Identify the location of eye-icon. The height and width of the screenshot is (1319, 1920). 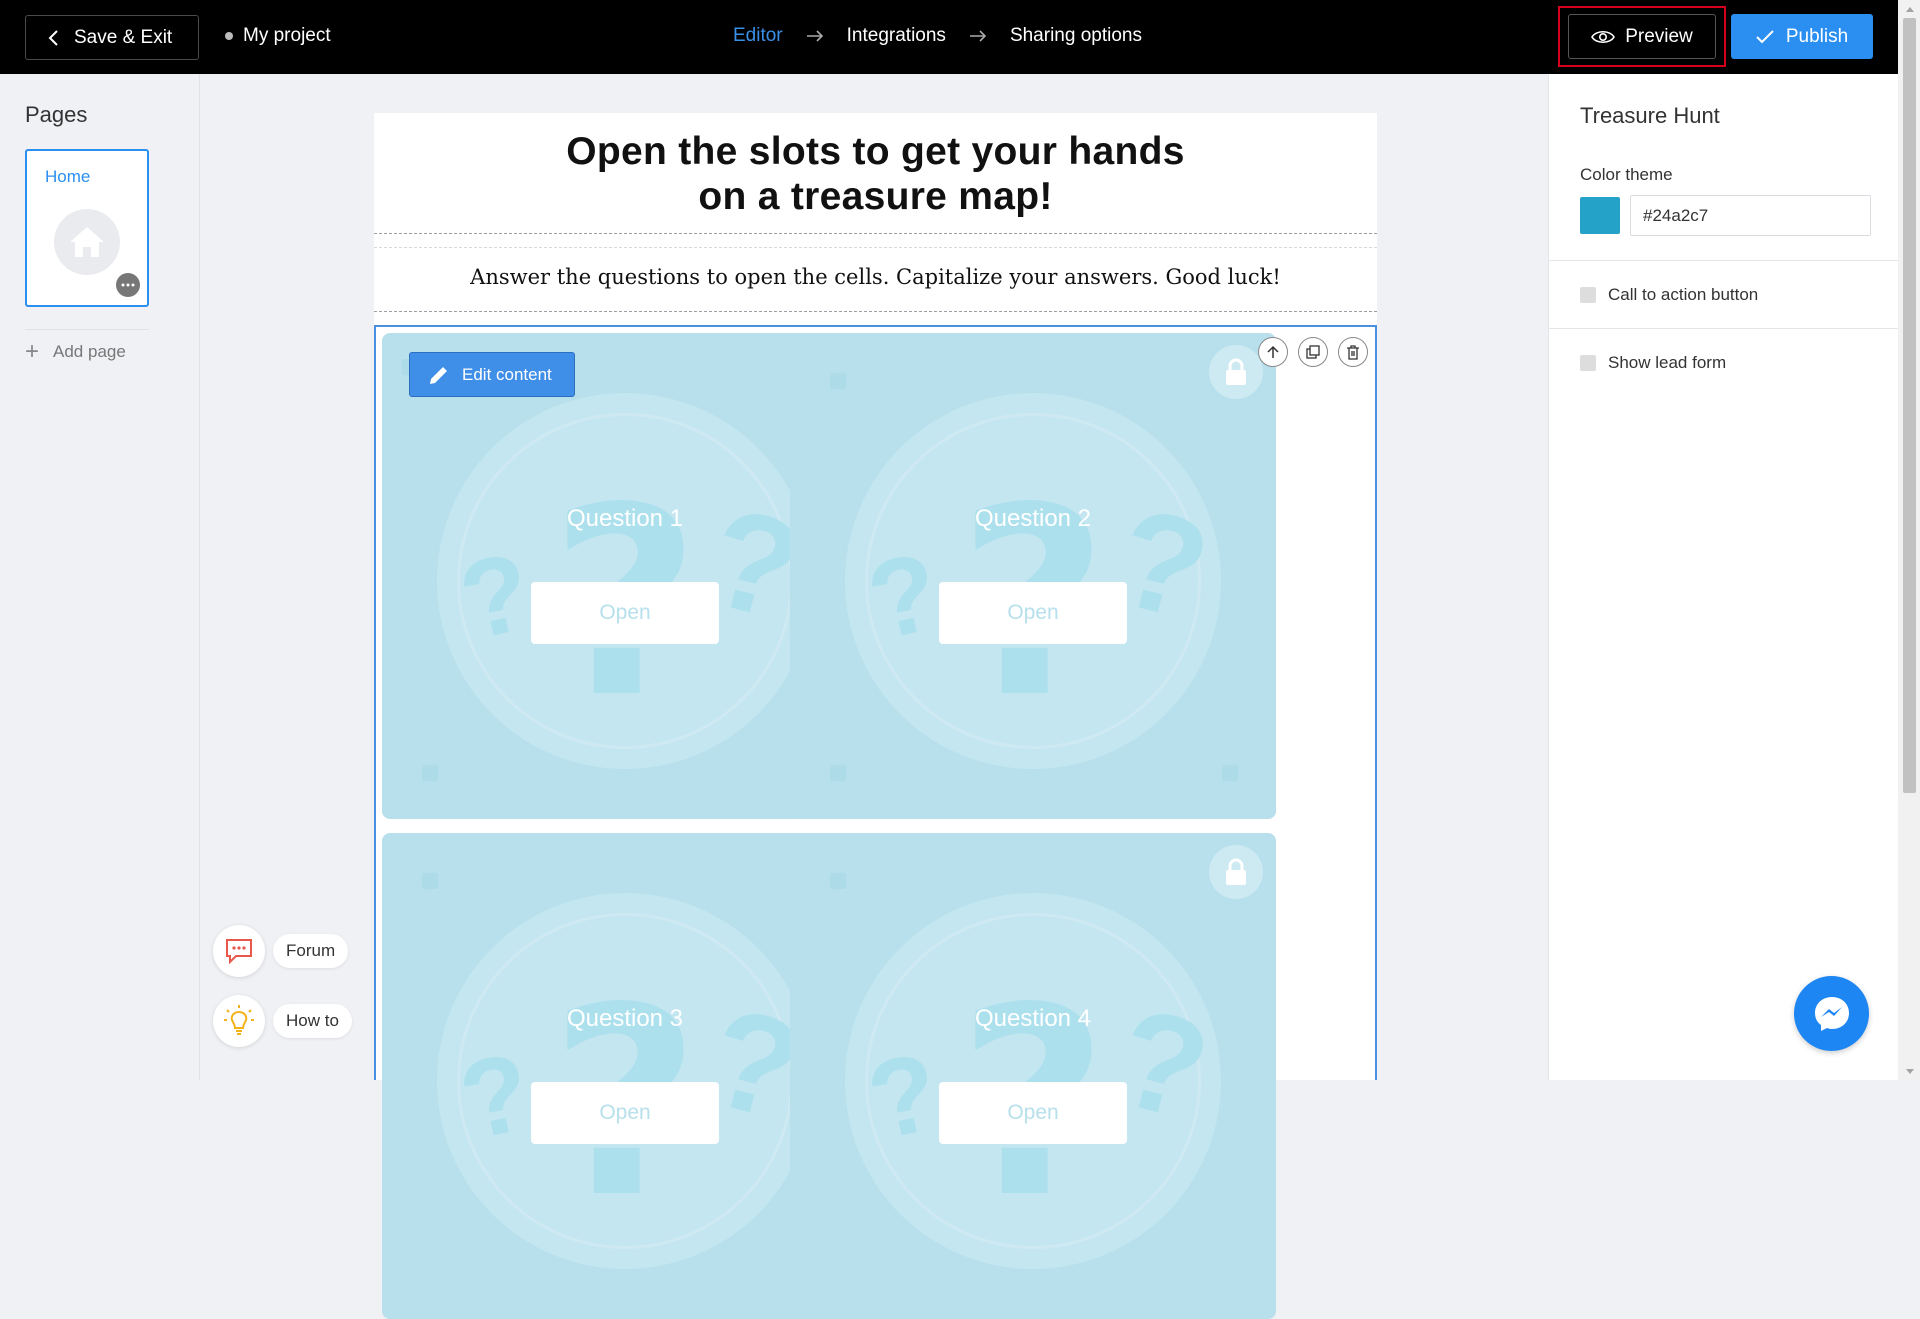
(1603, 36).